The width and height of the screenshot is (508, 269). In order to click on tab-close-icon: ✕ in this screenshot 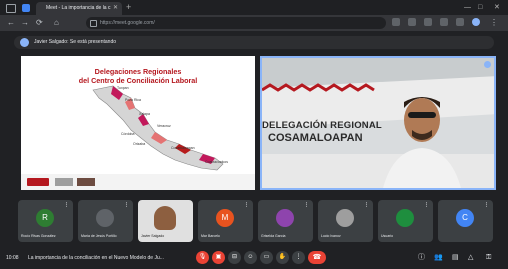, I will do `click(115, 8)`.